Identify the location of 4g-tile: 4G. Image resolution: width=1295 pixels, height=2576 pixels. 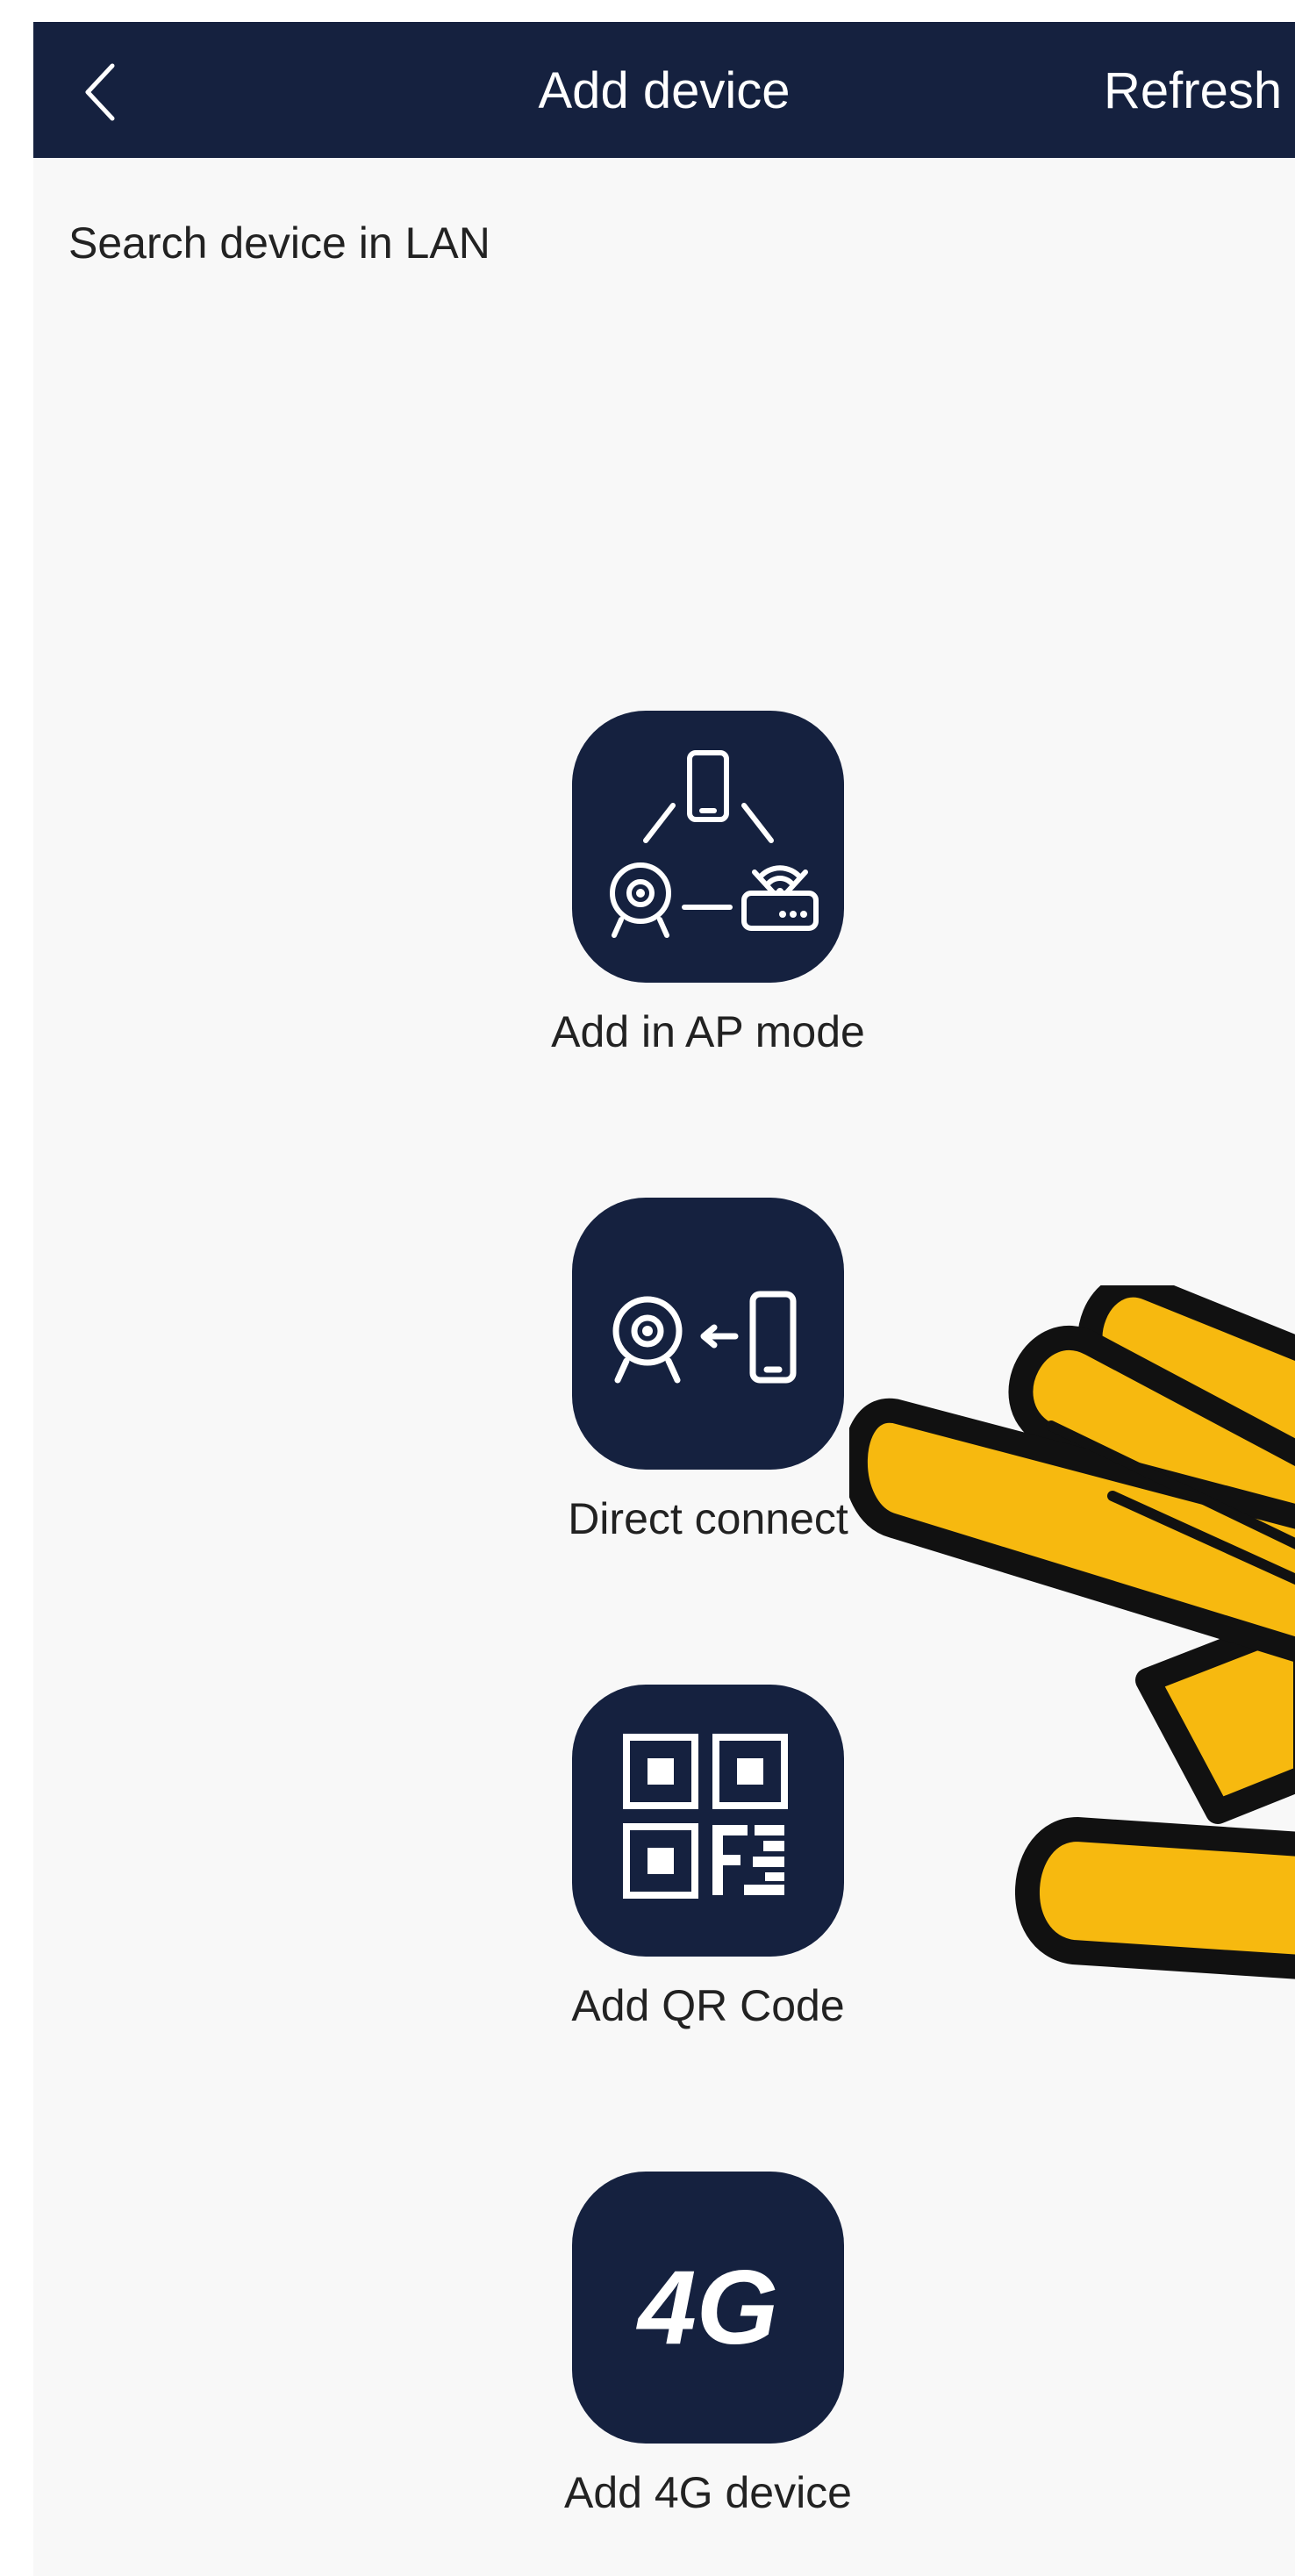
(708, 2308).